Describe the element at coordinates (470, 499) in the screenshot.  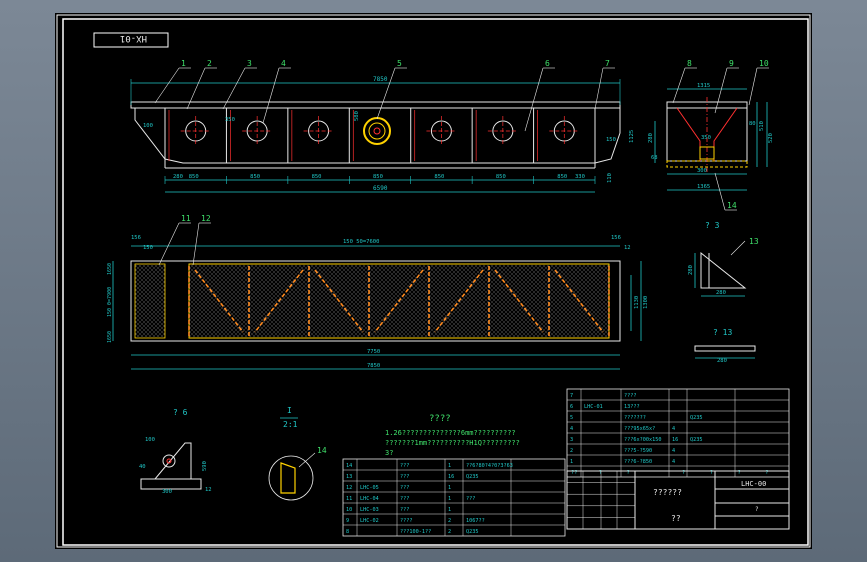
I see `cell-mat: ???` at that location.